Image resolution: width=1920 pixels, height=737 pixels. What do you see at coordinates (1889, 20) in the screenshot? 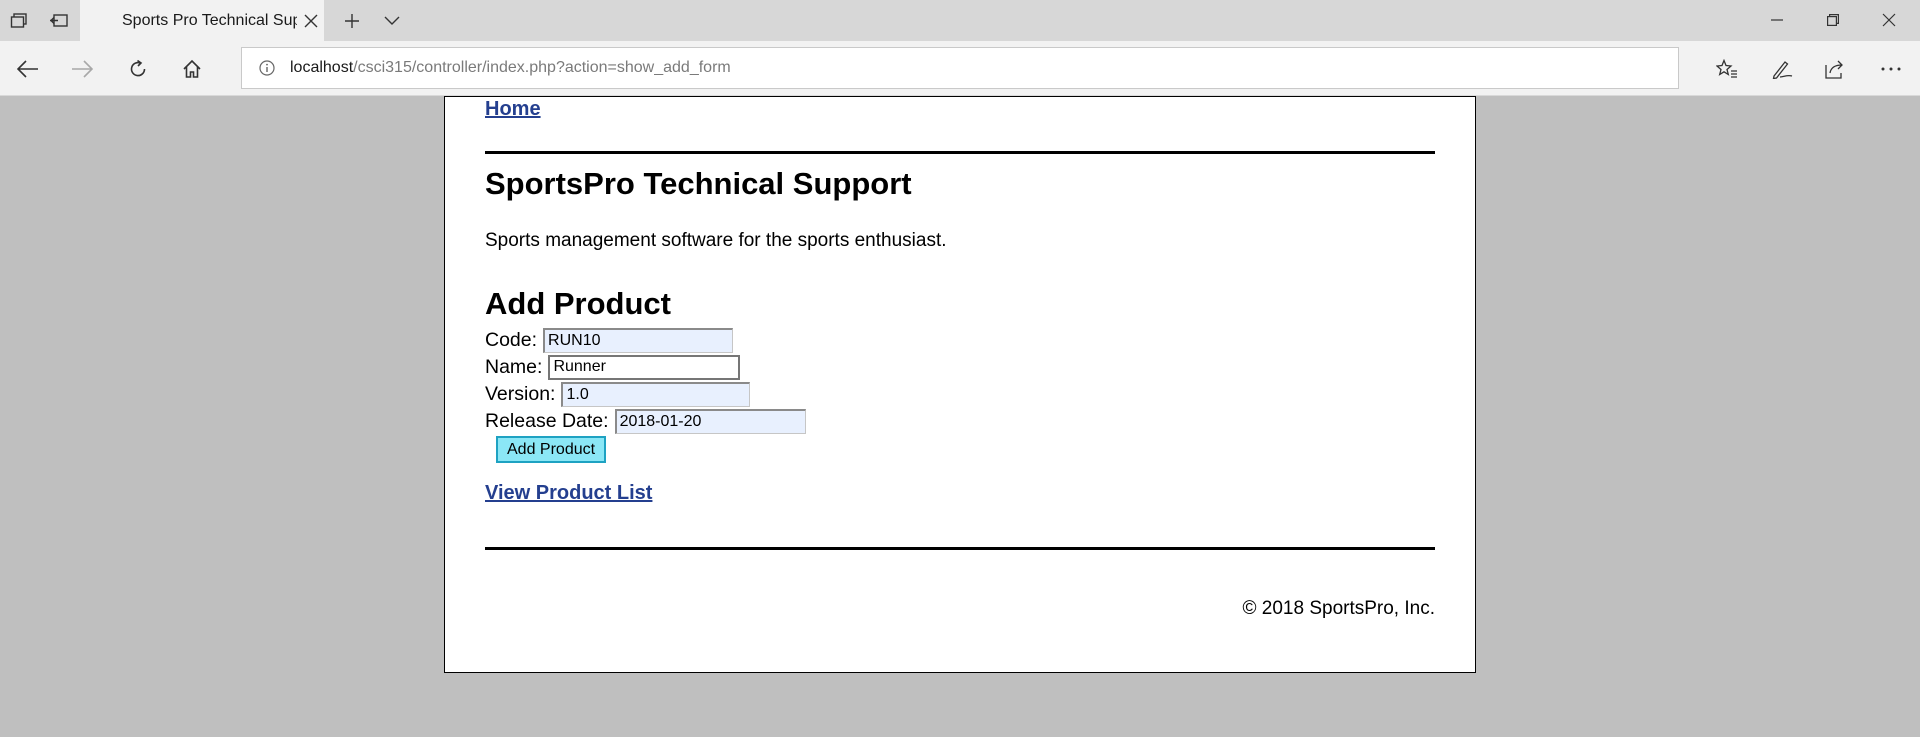
I see `close-window-icon` at bounding box center [1889, 20].